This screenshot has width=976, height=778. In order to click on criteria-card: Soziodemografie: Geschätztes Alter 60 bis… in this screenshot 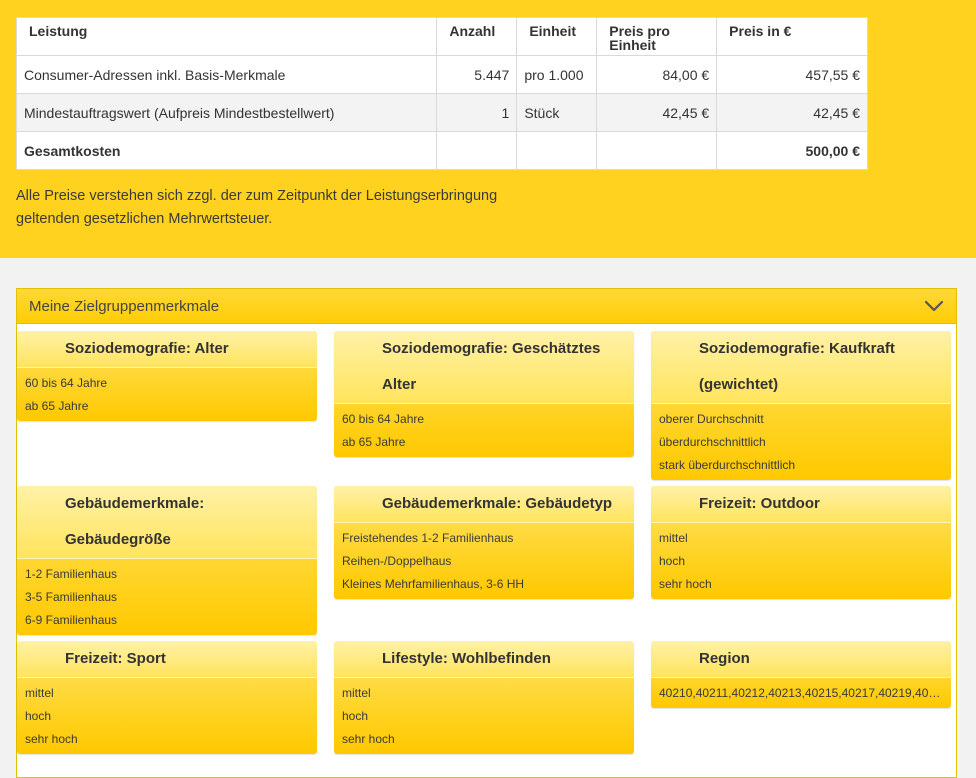, I will do `click(484, 394)`.